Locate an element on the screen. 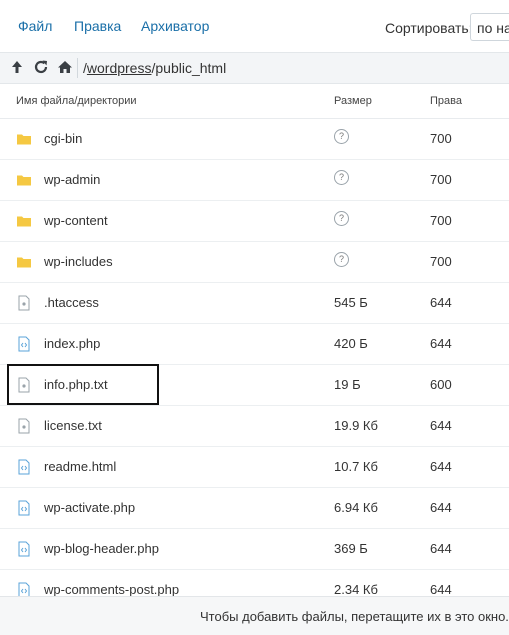 The width and height of the screenshot is (509, 635). file-size: 10.7 Кб is located at coordinates (356, 466).